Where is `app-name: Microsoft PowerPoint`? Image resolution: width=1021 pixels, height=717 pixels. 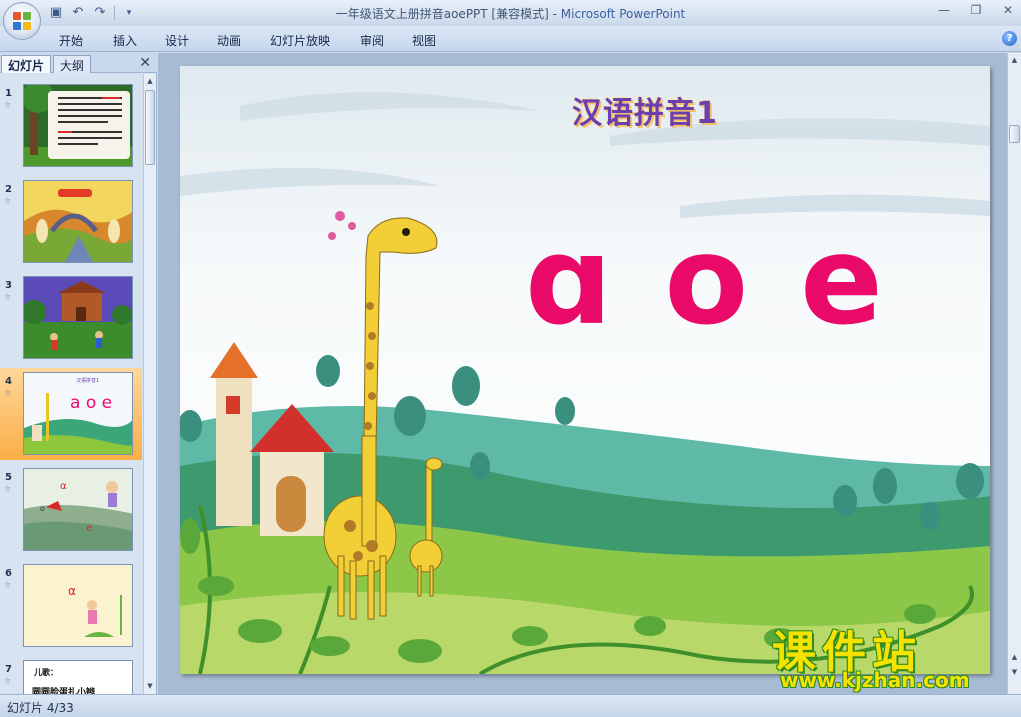
app-name: Microsoft PowerPoint is located at coordinates (623, 14).